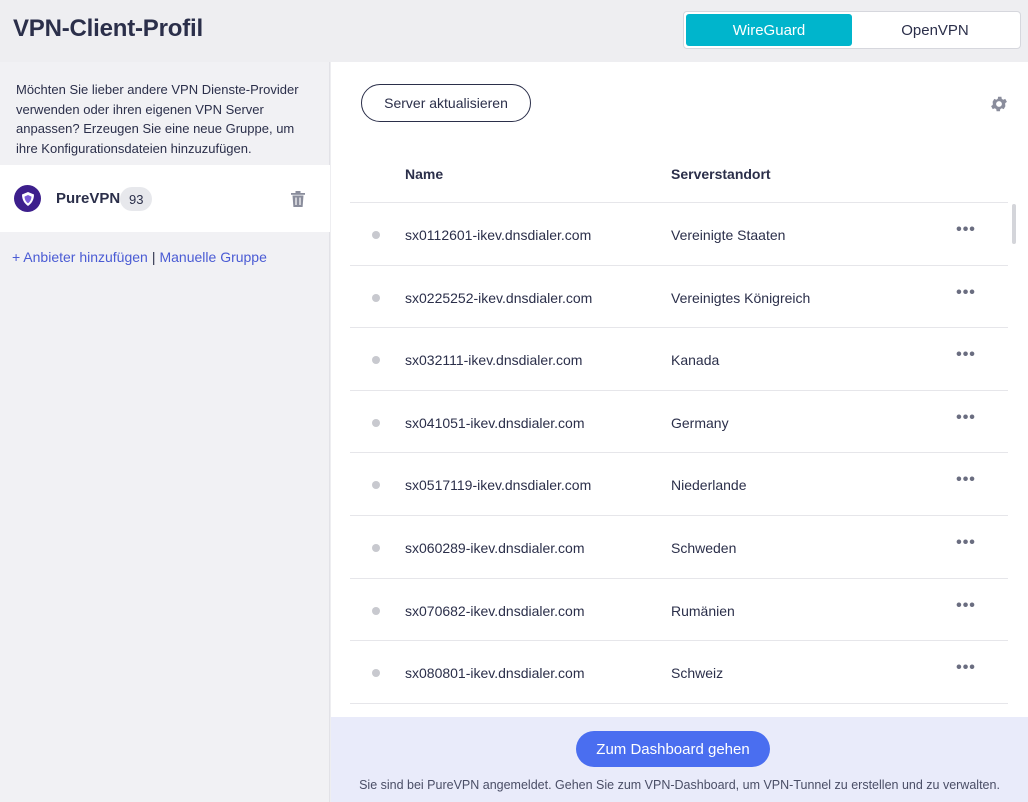 The width and height of the screenshot is (1028, 802). Describe the element at coordinates (769, 30) in the screenshot. I see `tab-wireguard: WireGuard` at that location.